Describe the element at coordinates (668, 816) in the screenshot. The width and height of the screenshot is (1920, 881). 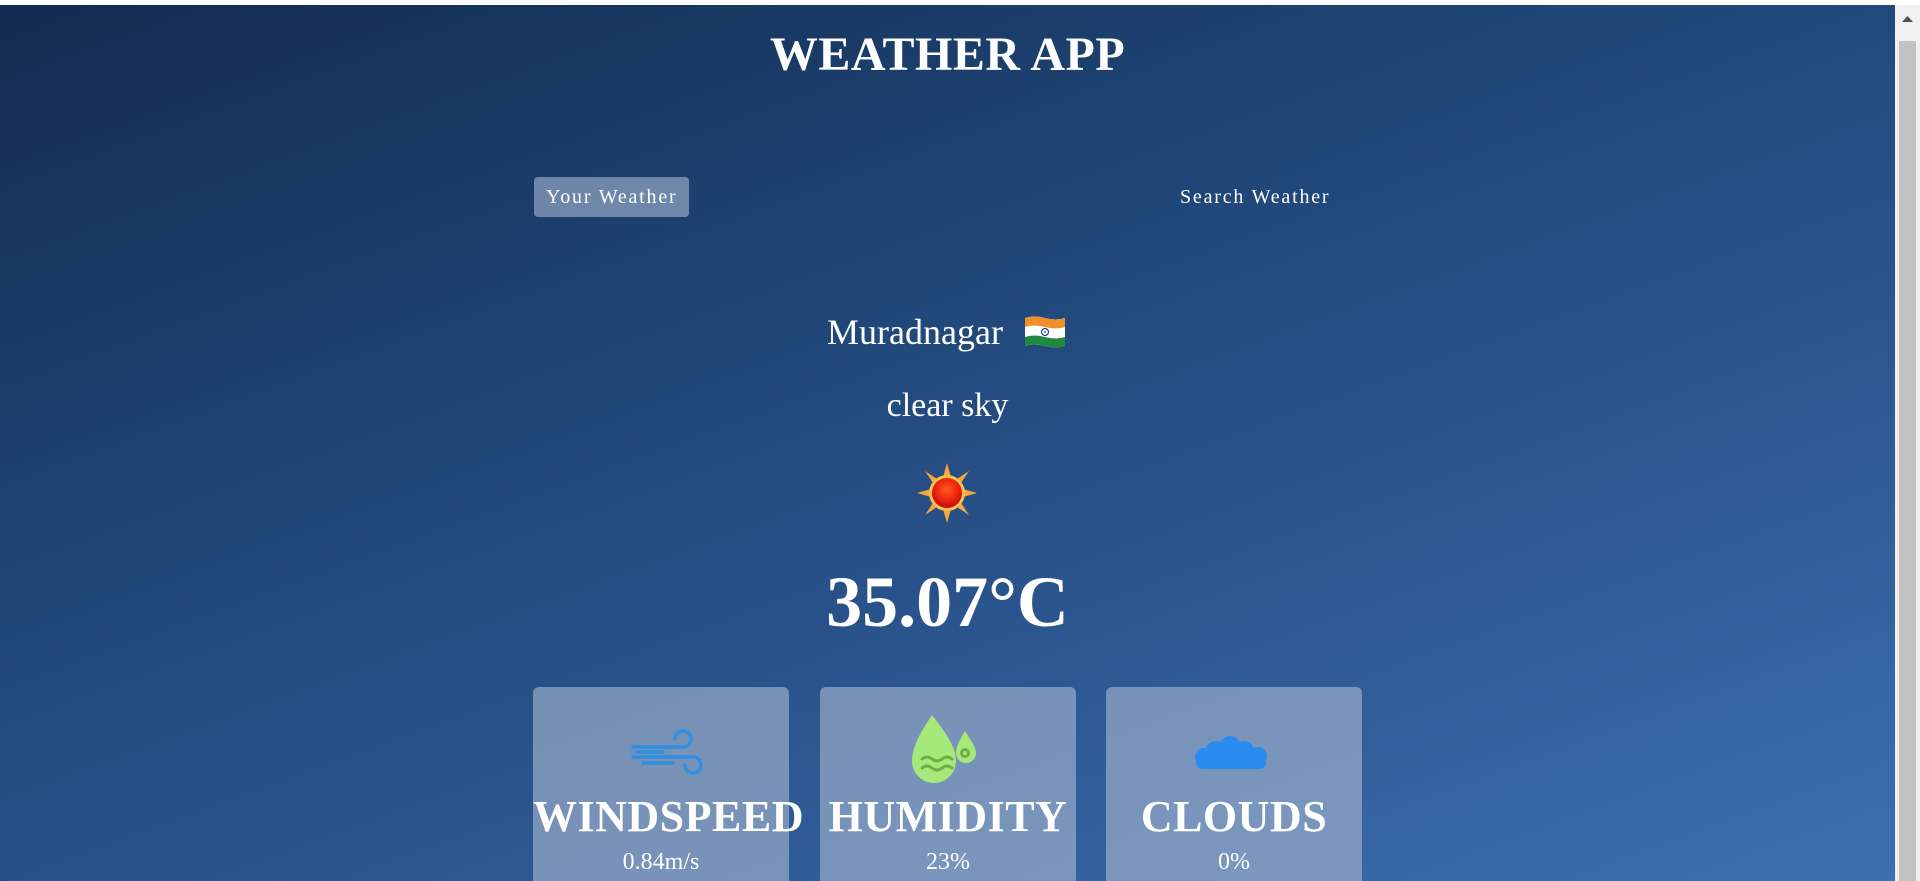
I see `windspeed-label: WINDSPEED` at that location.